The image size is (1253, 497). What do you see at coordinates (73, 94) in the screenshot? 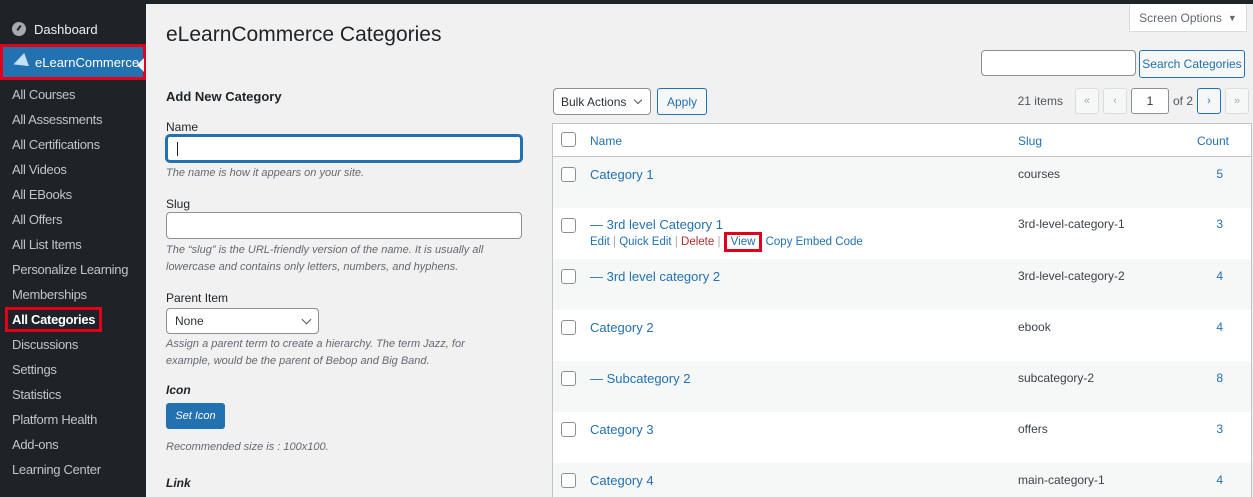
I see `sidebar-item-all-courses: All Courses` at bounding box center [73, 94].